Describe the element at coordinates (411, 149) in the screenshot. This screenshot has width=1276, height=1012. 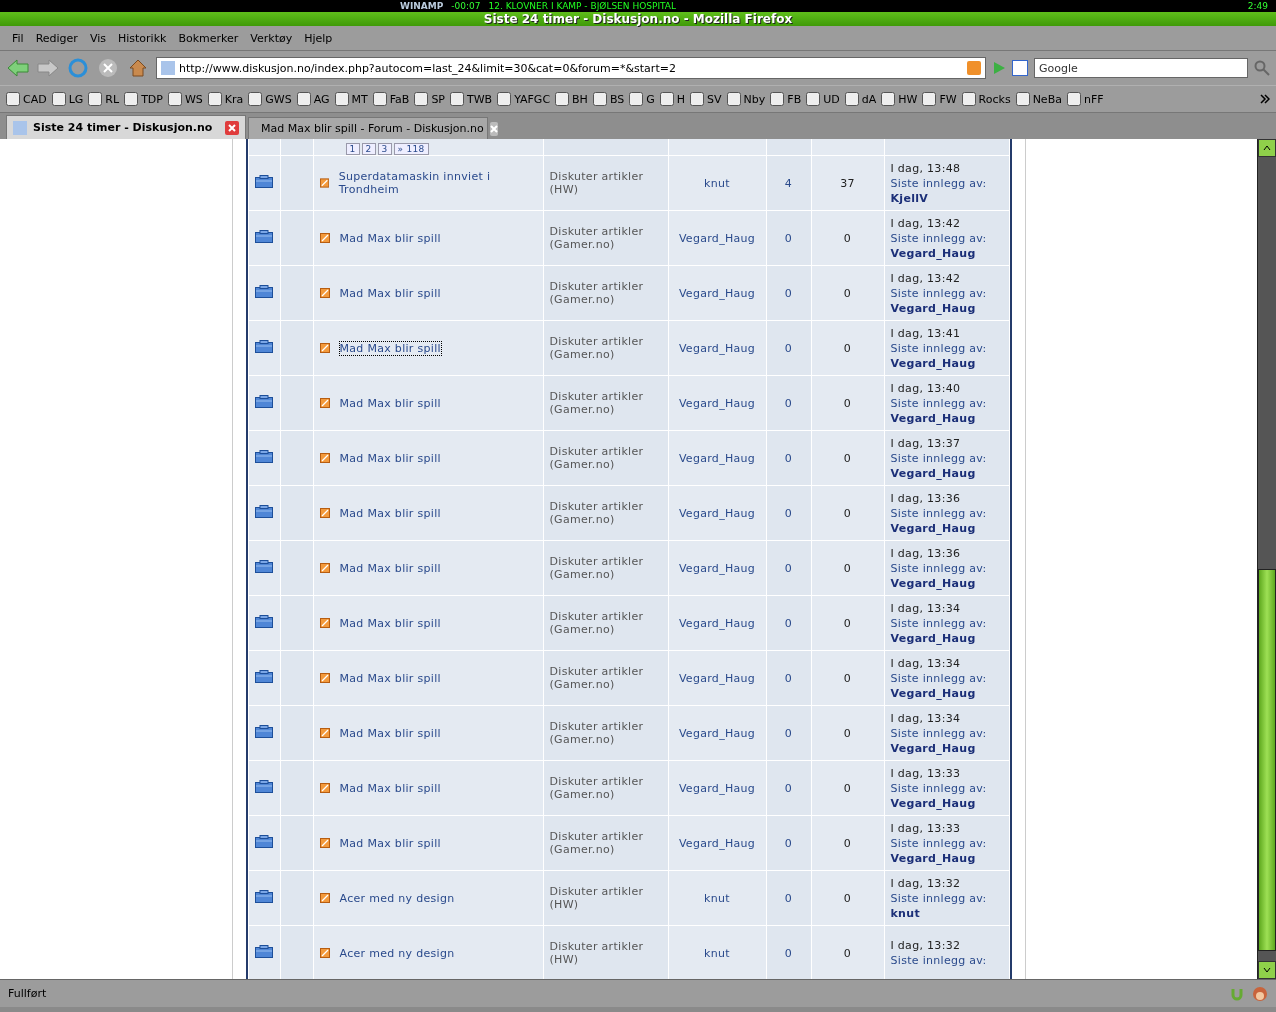
I see `page-link: » 118` at that location.